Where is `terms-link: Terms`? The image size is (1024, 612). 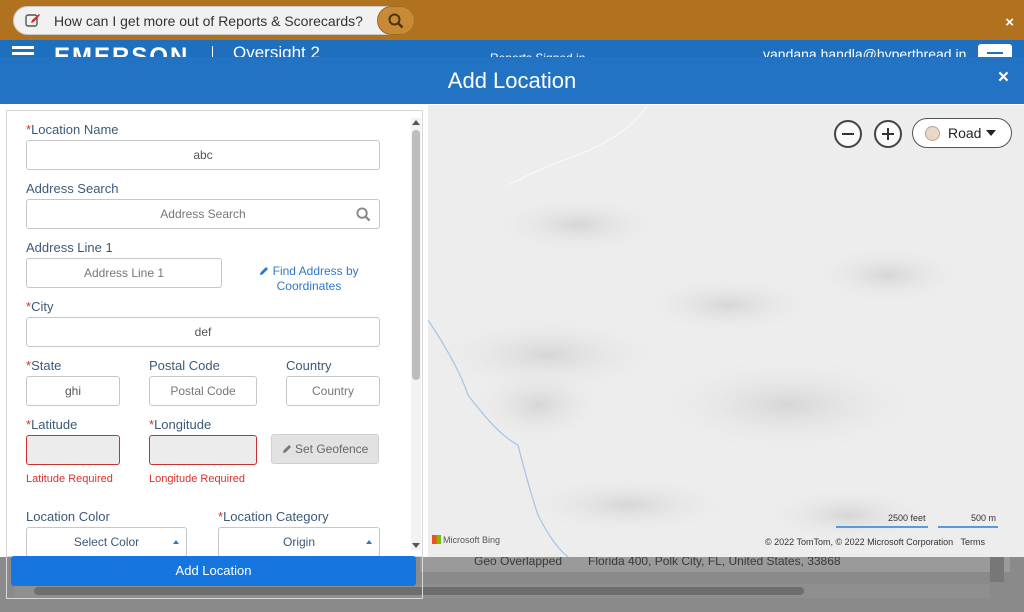 terms-link: Terms is located at coordinates (973, 542).